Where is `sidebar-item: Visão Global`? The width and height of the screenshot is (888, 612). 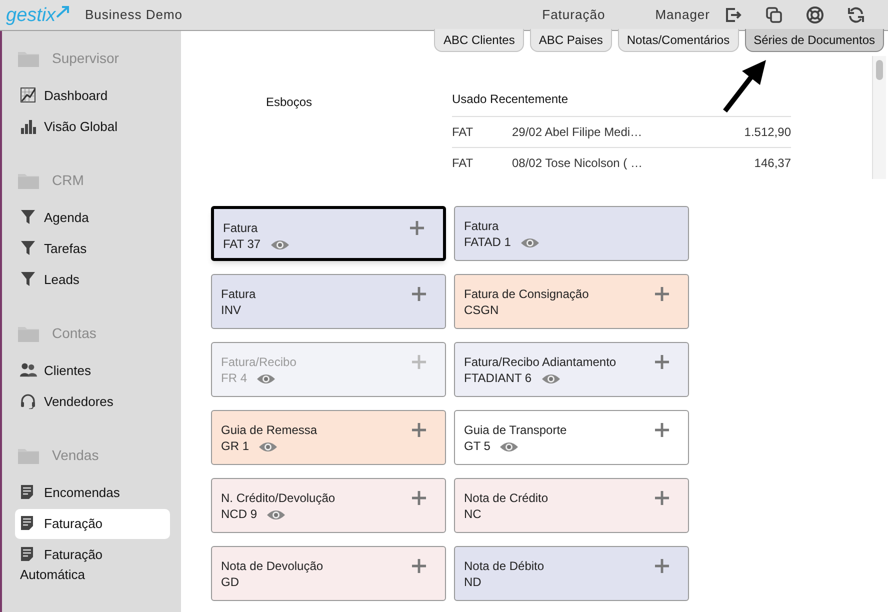 sidebar-item: Visão Global is located at coordinates (92, 127).